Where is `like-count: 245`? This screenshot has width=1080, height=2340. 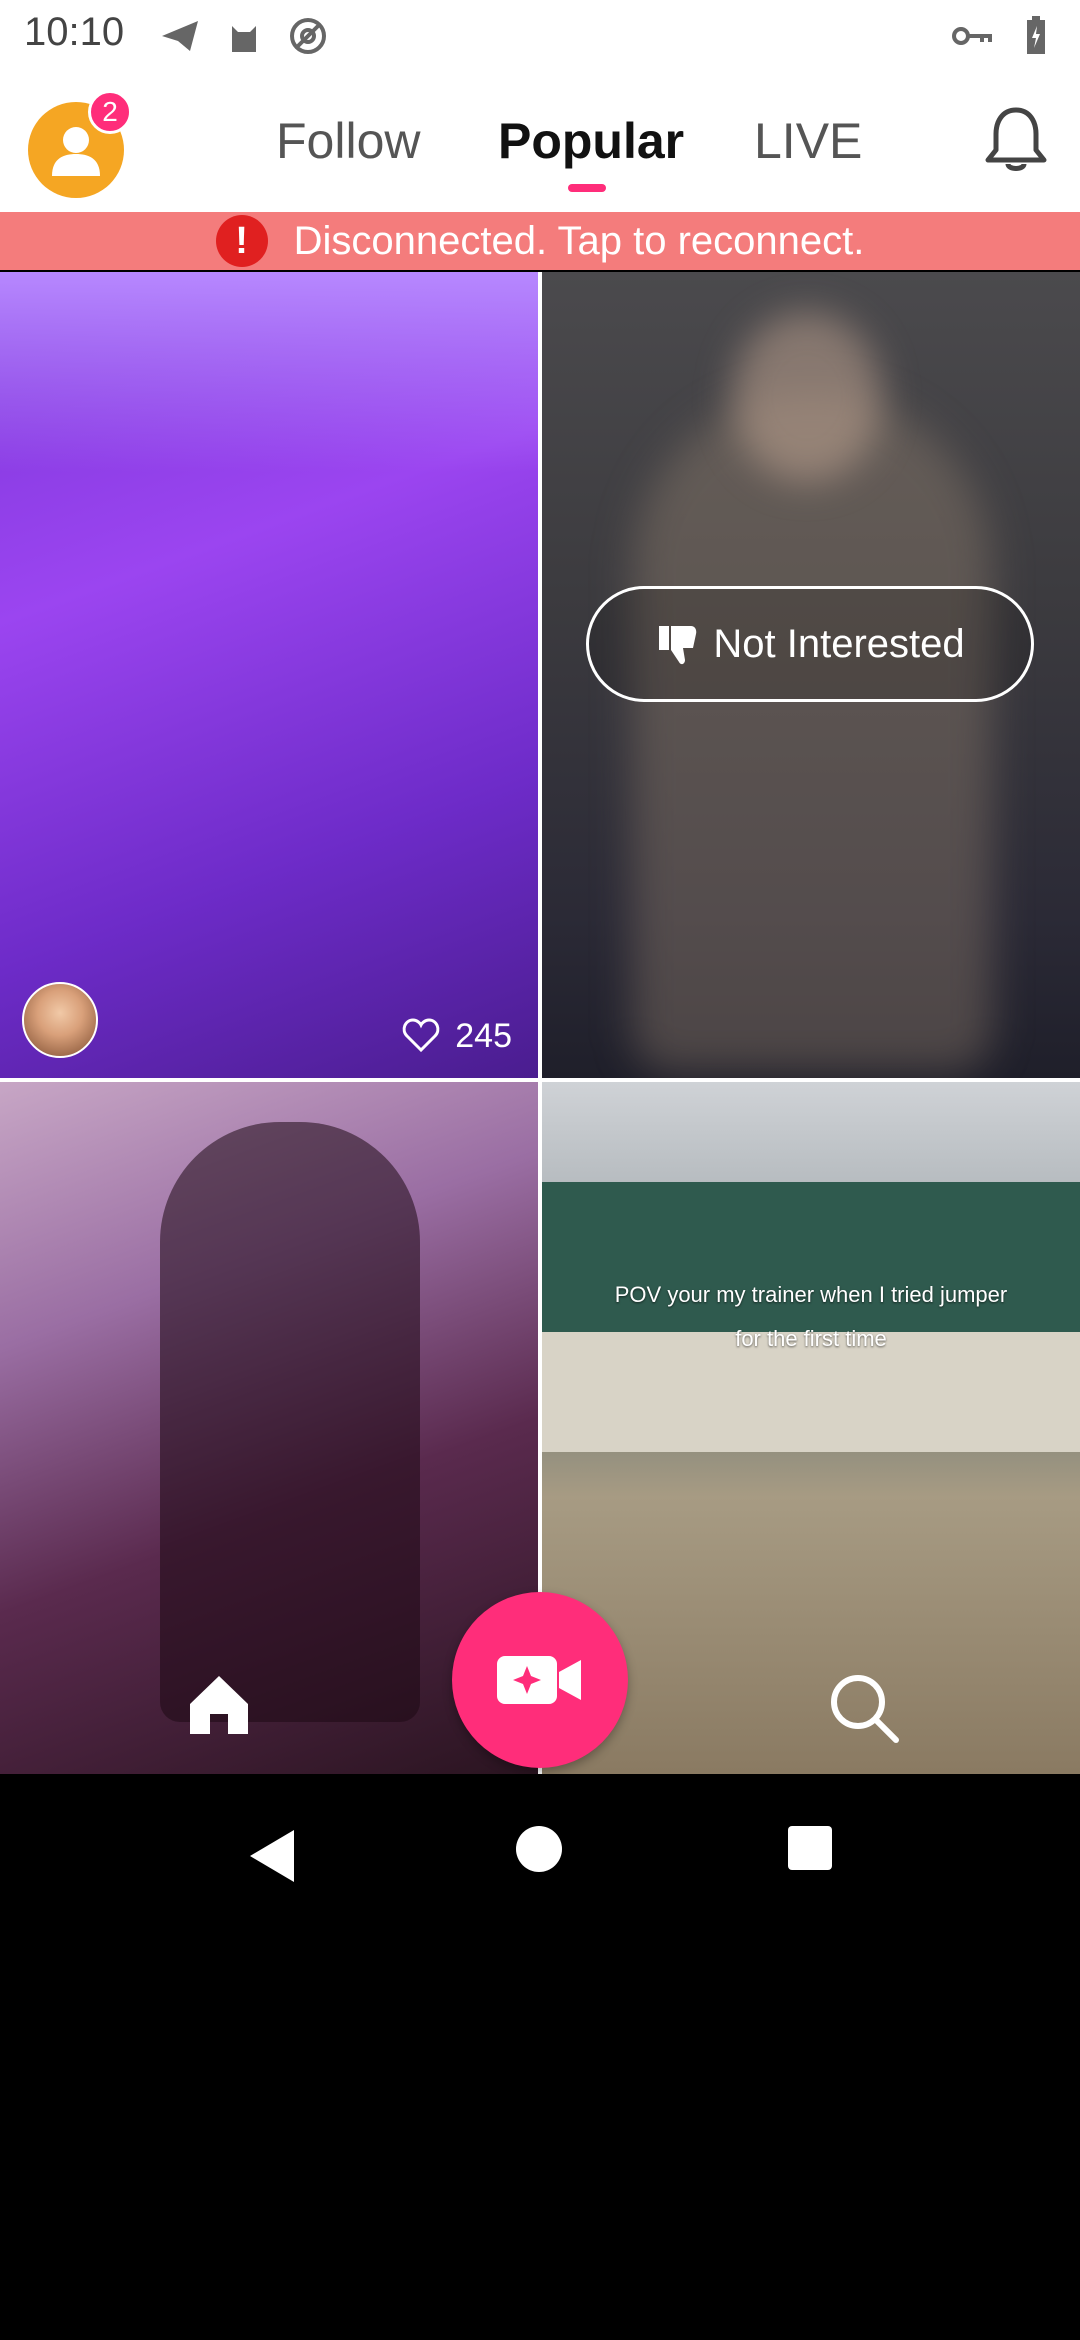
like-count: 245 is located at coordinates (456, 1036).